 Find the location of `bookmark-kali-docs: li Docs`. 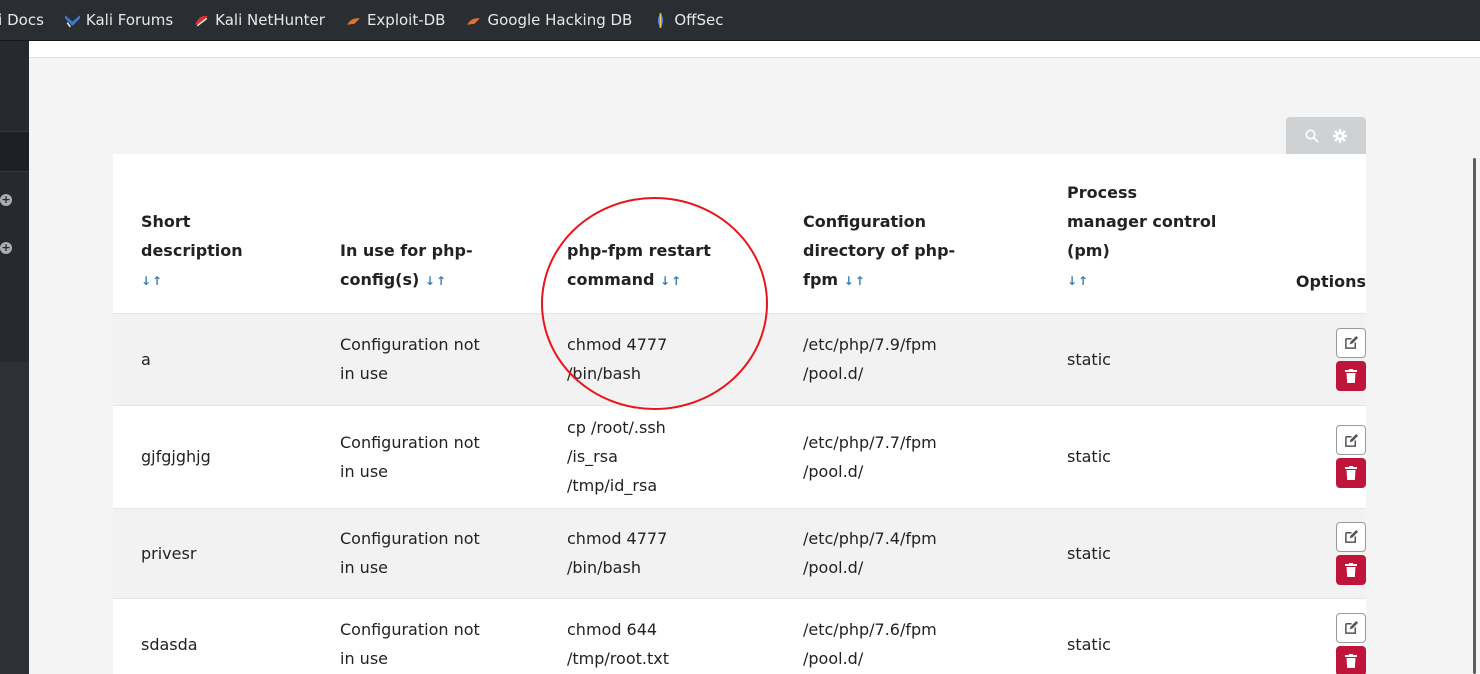

bookmark-kali-docs: li Docs is located at coordinates (22, 20).